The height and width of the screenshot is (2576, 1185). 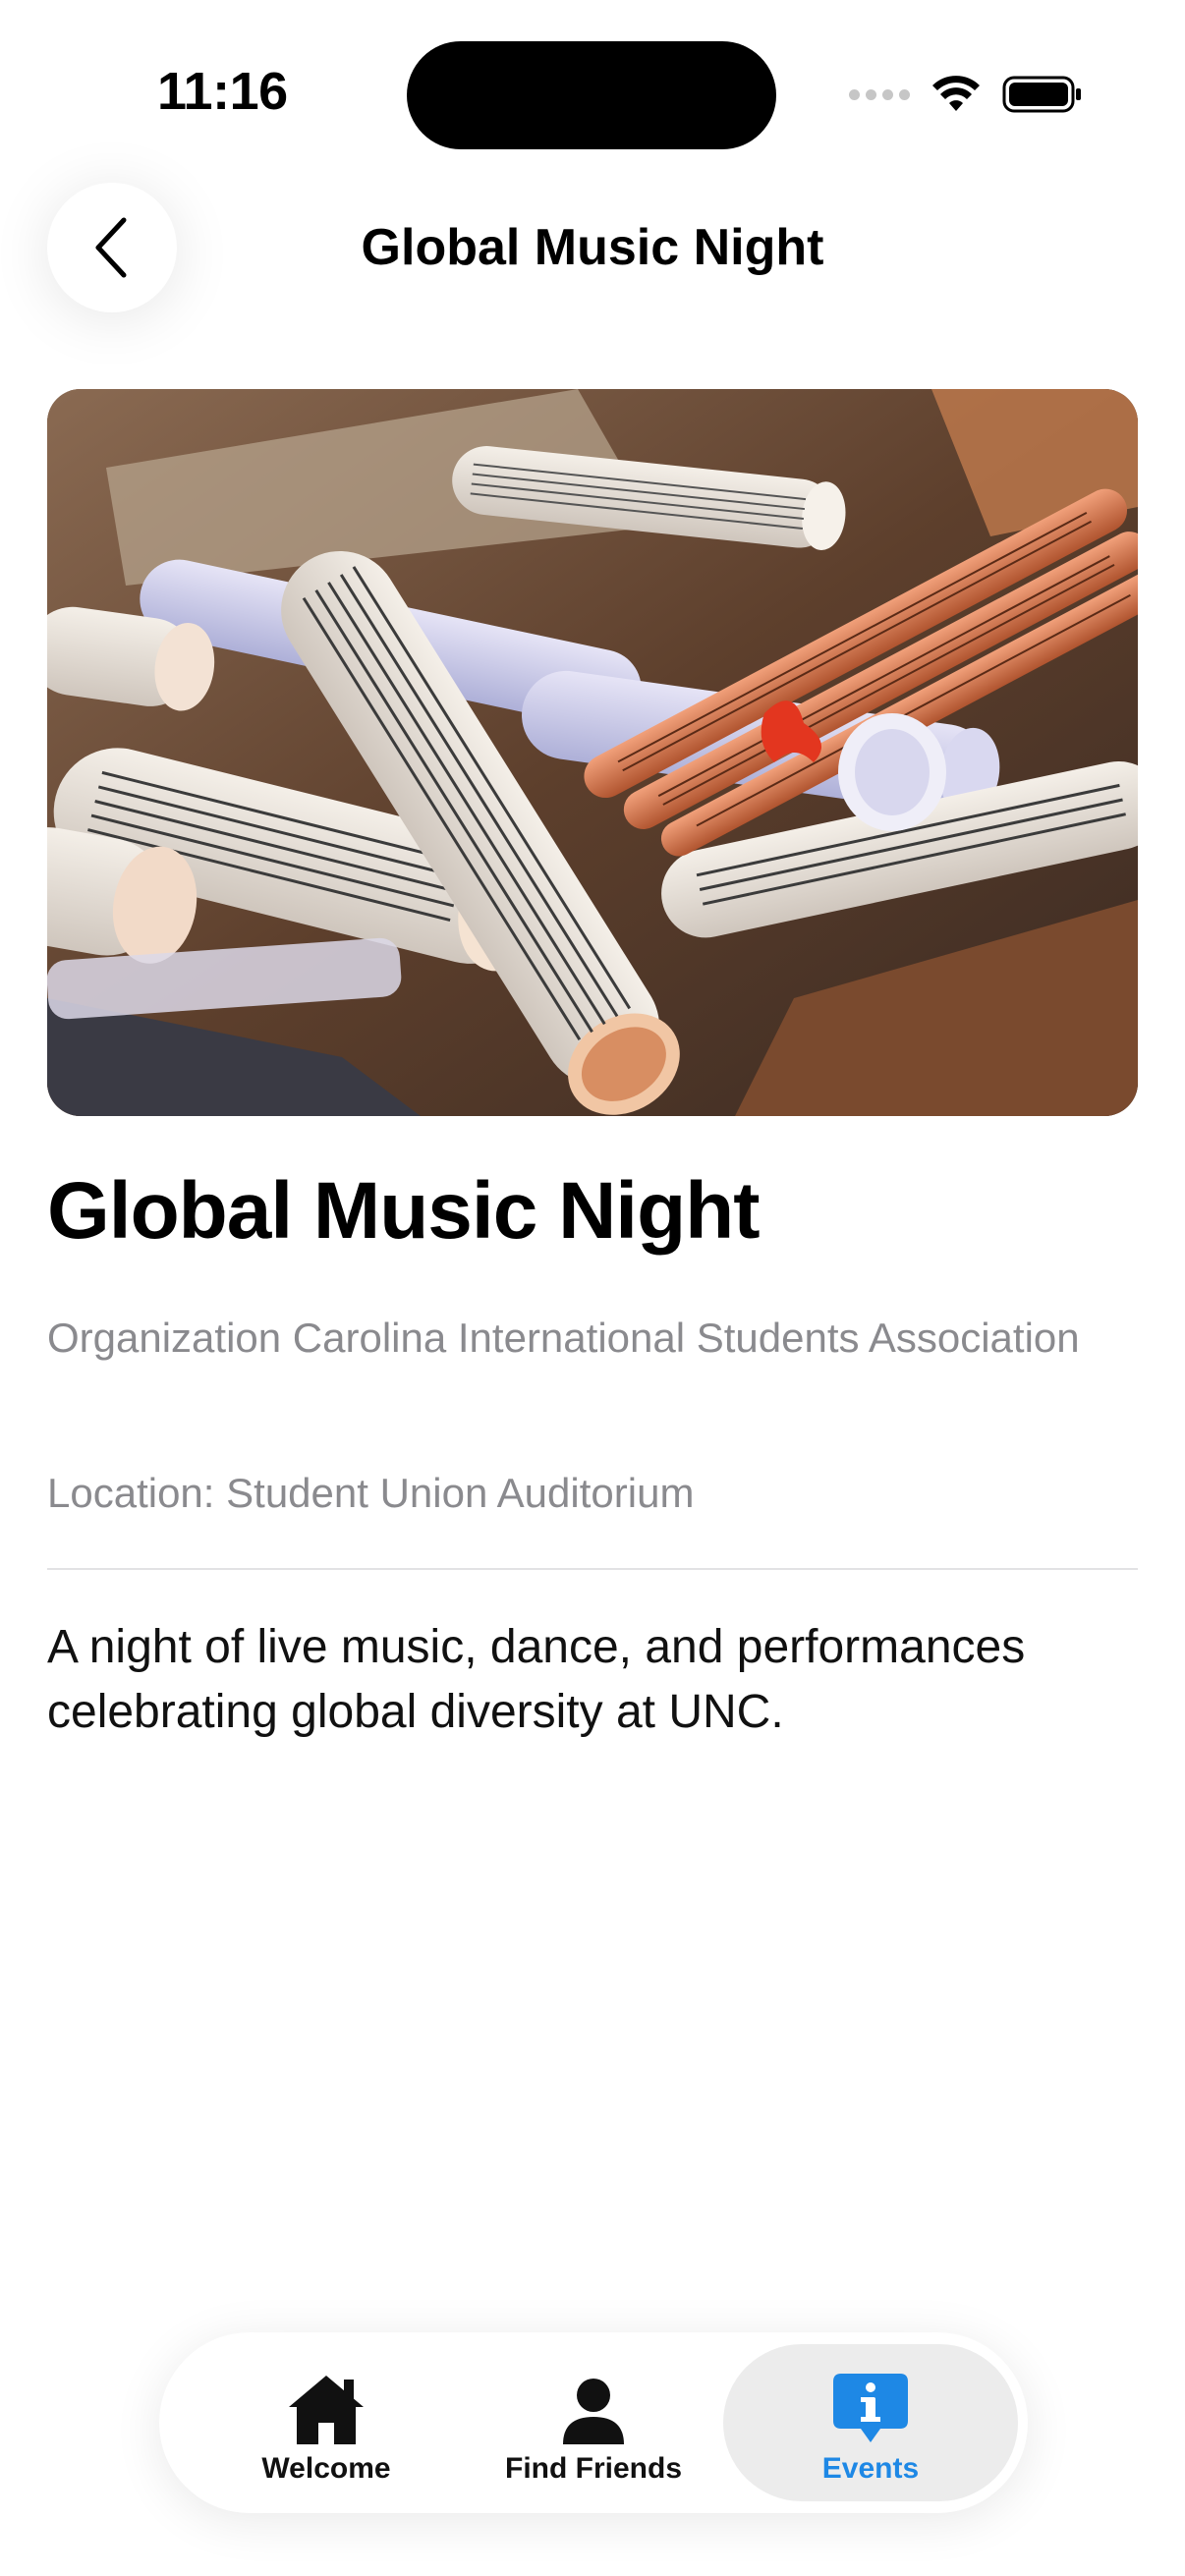 What do you see at coordinates (1041, 94) in the screenshot?
I see `battery-icon` at bounding box center [1041, 94].